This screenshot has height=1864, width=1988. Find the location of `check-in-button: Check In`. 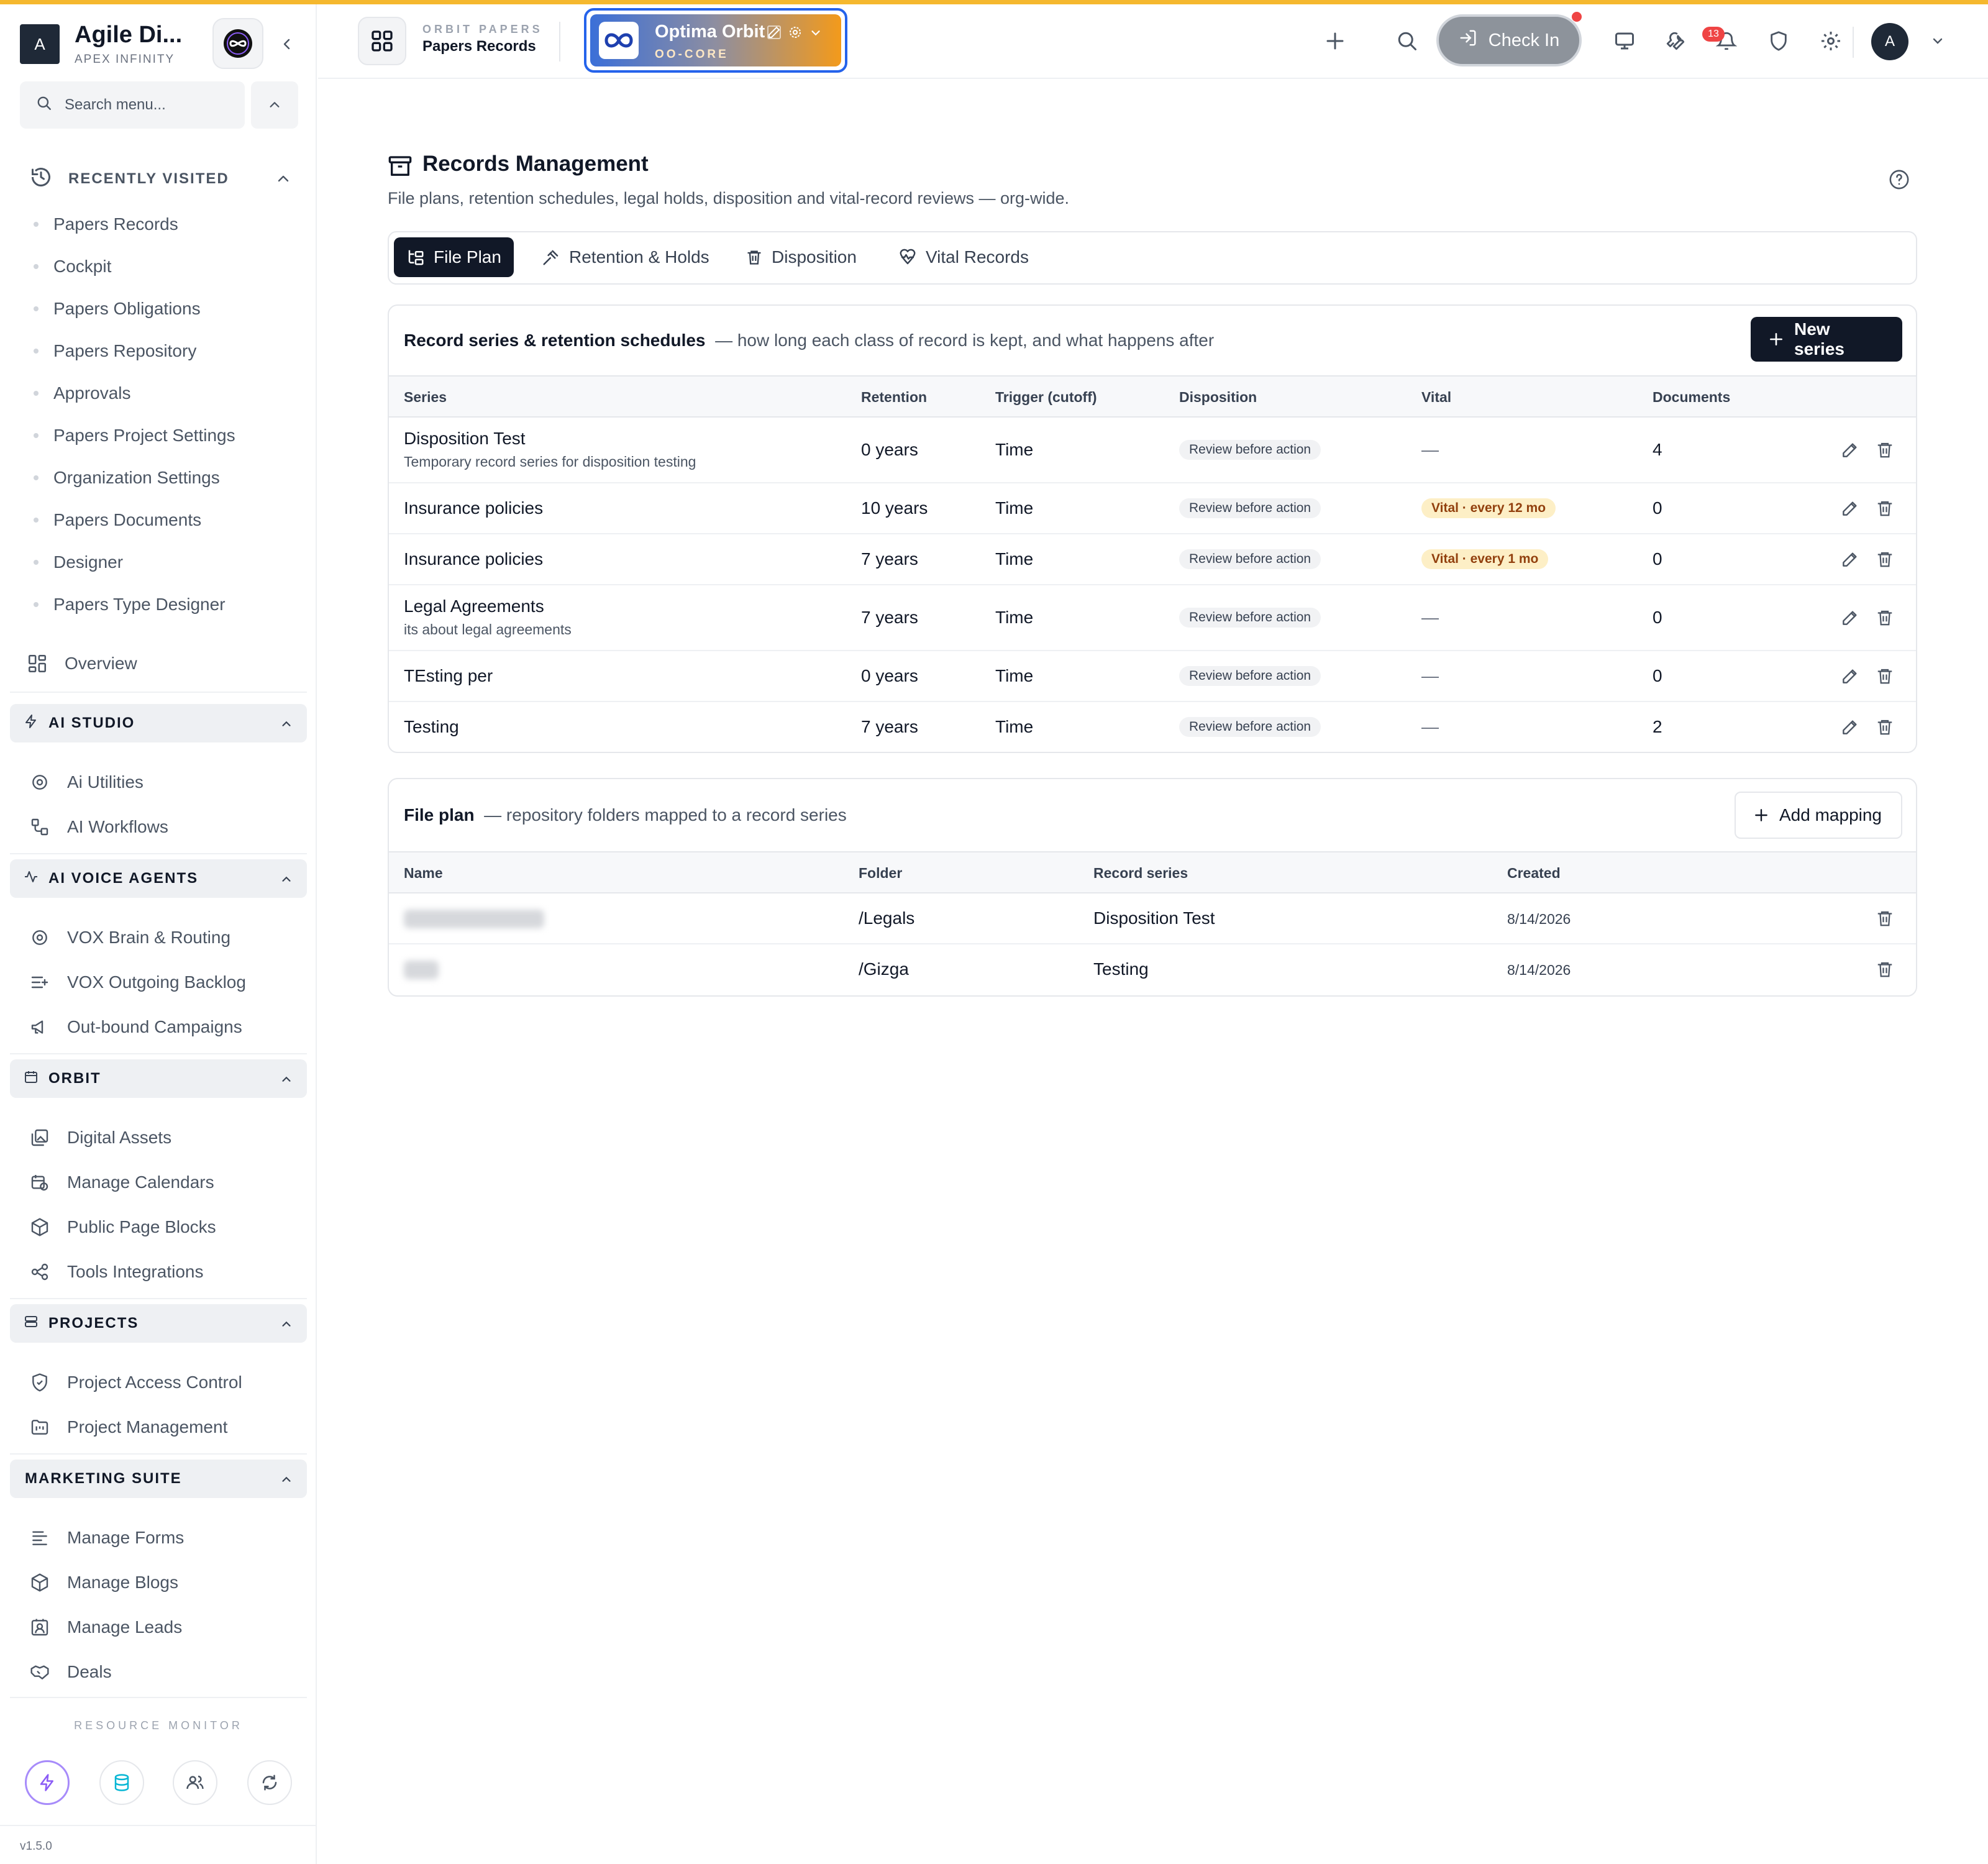

check-in-button: Check In is located at coordinates (1509, 40).